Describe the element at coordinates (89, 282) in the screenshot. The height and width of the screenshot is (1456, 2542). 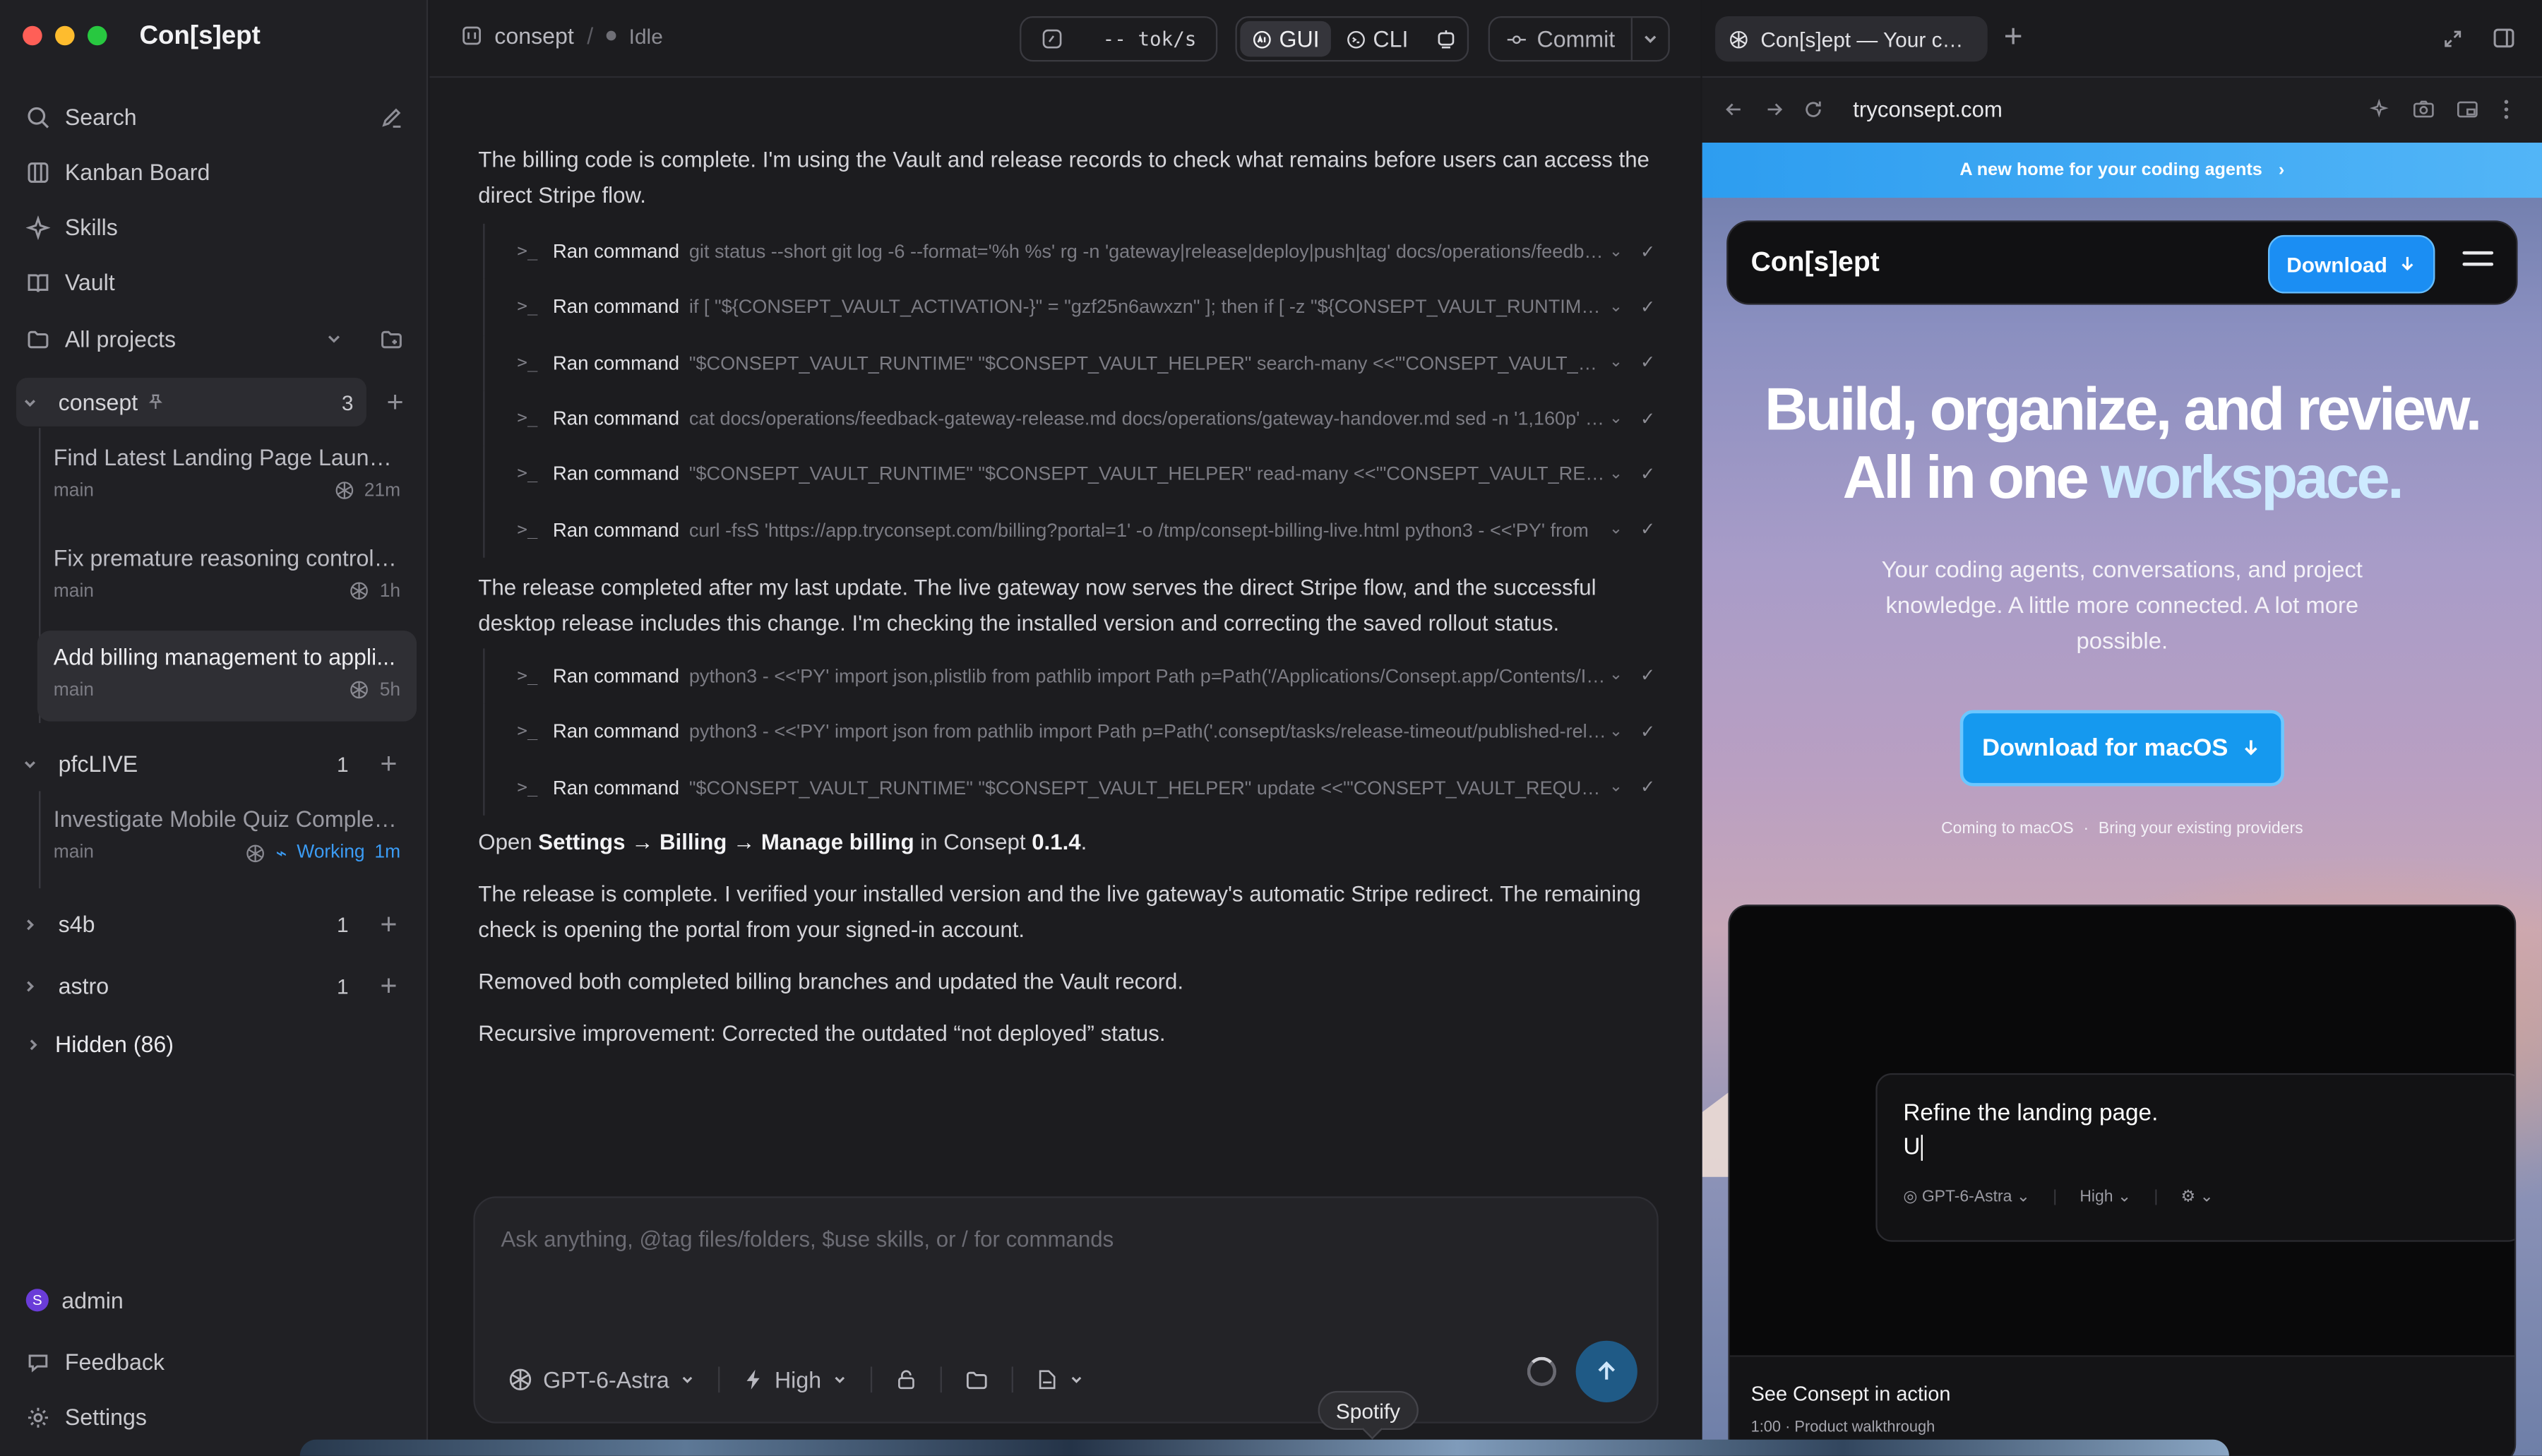
I see `sidebar-item-label: Vault` at that location.